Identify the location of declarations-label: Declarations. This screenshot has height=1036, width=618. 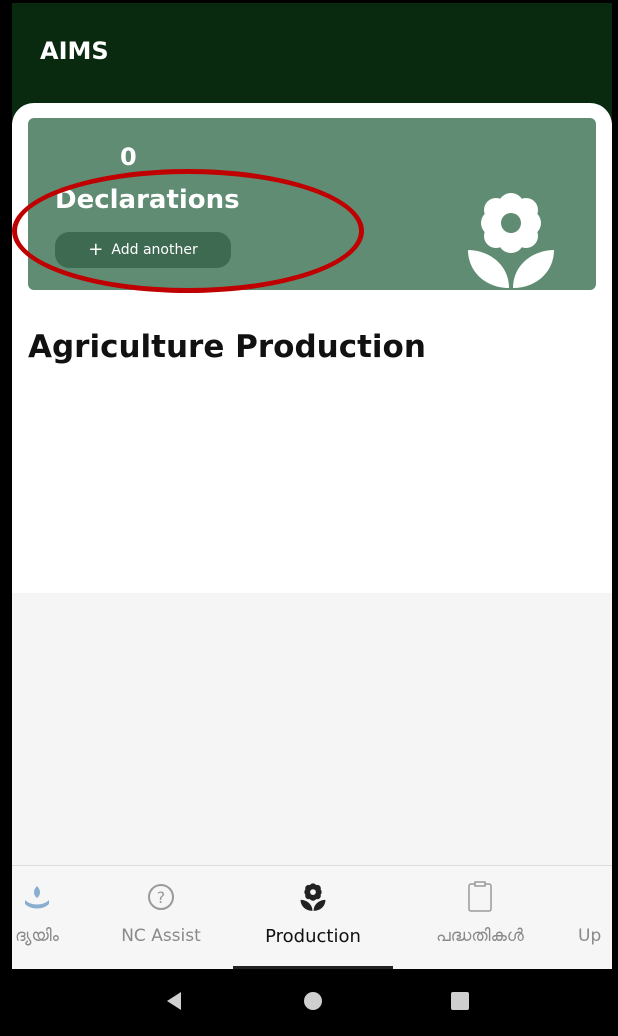
(147, 200).